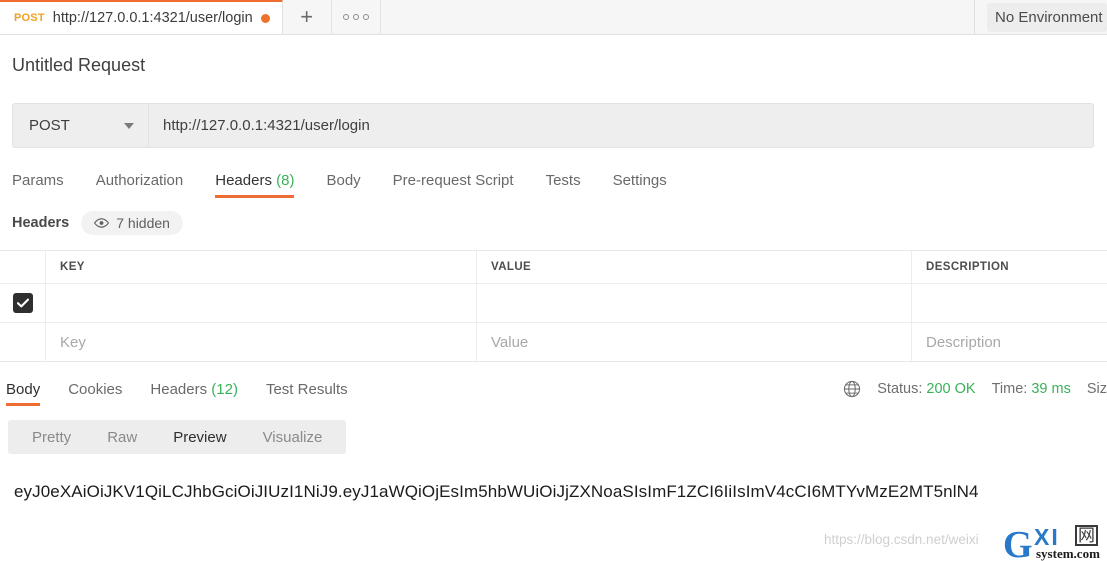 Image resolution: width=1107 pixels, height=561 pixels. Describe the element at coordinates (29, 18) in the screenshot. I see `tab-method-label: POST` at that location.